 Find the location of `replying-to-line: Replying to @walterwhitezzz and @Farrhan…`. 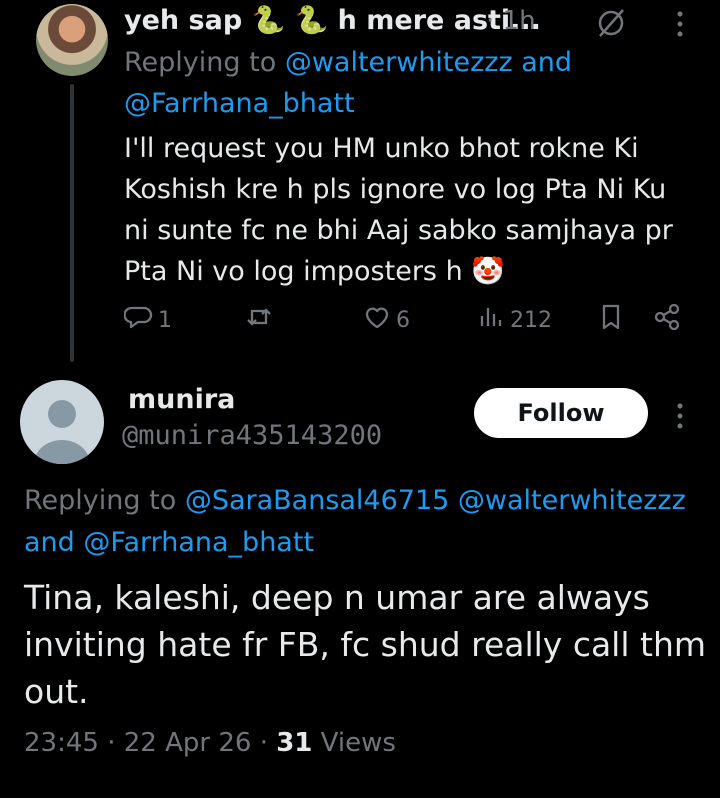

replying-to-line: Replying to @walterwhitezzz and @Farrhan… is located at coordinates (404, 83).